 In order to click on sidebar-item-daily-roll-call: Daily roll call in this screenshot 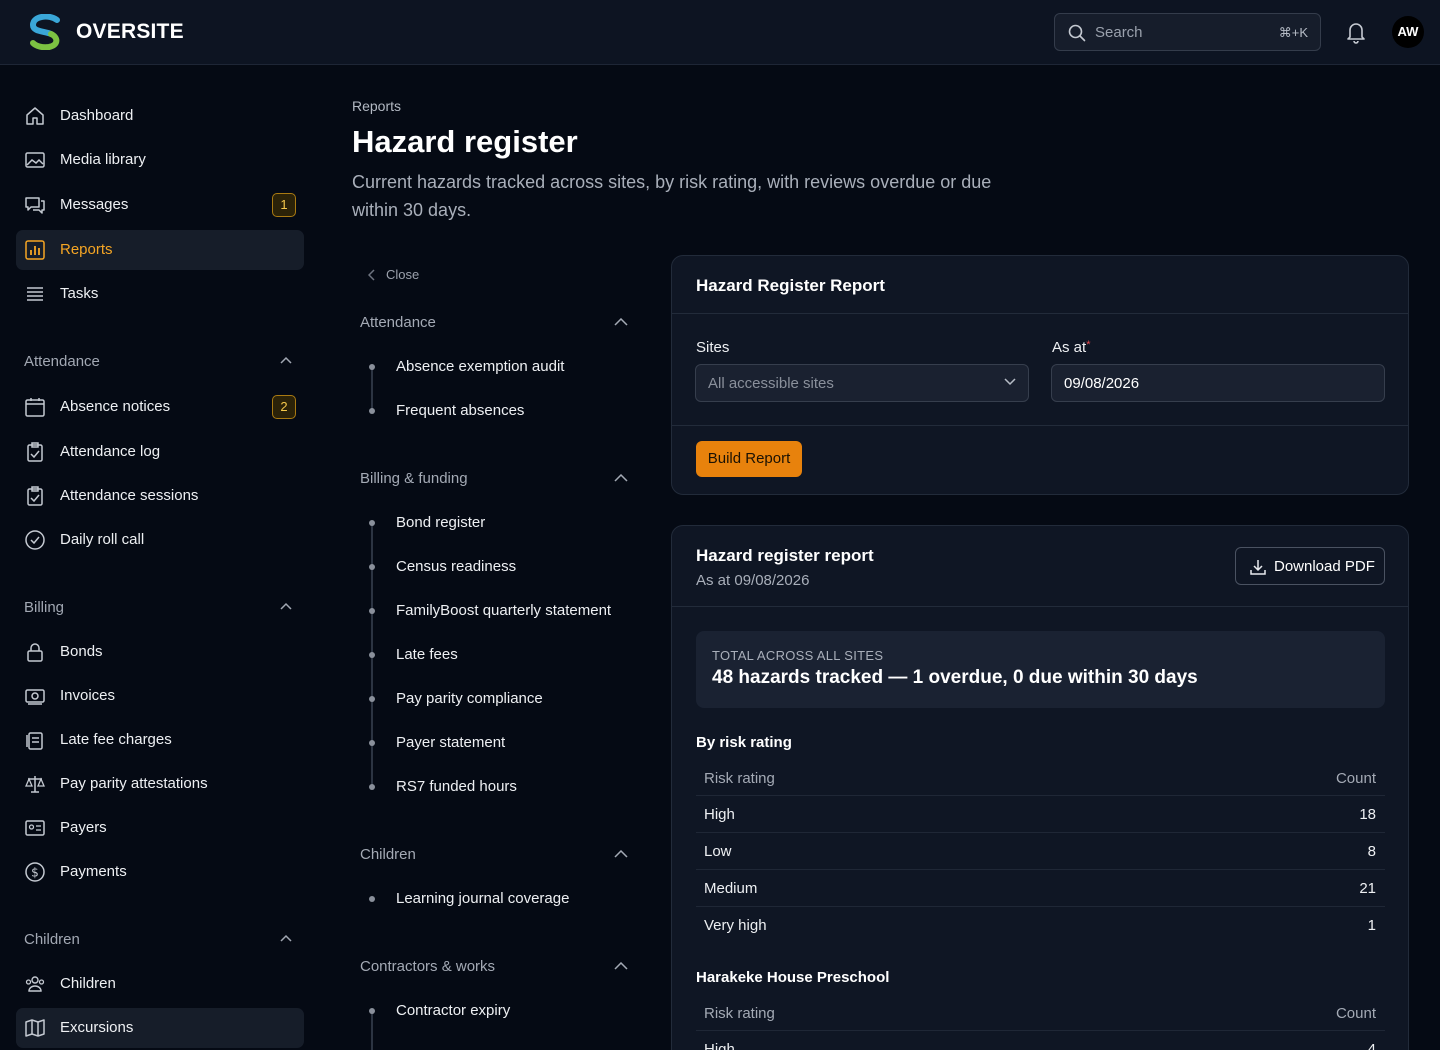, I will do `click(160, 540)`.